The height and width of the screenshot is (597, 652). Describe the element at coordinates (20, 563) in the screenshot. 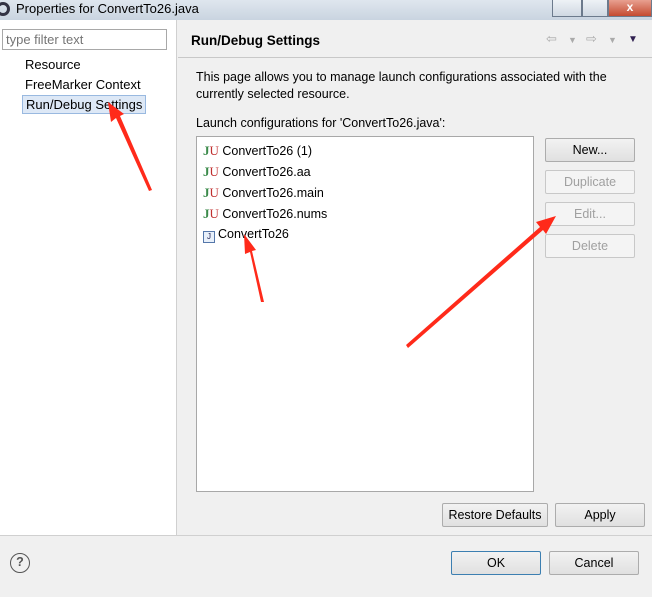

I see `help-icon: ?` at that location.